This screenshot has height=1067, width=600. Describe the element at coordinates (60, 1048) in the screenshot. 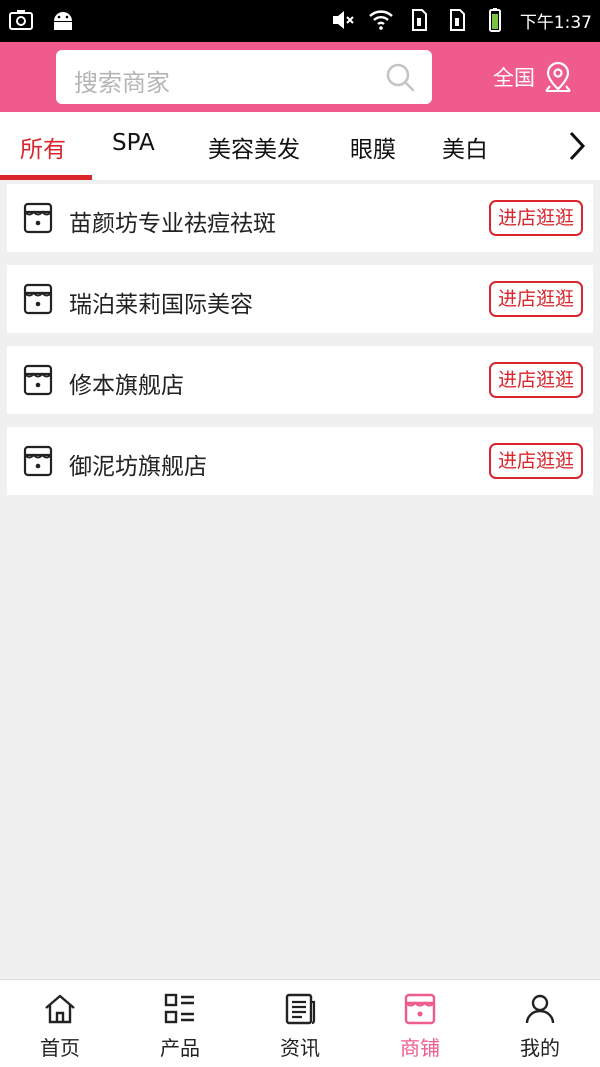

I see `nav-label: 首页` at that location.